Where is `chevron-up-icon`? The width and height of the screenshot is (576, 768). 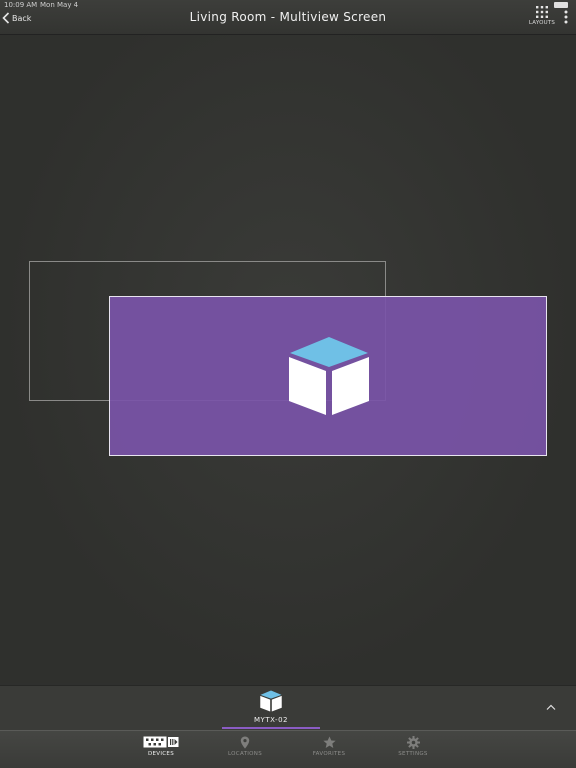
chevron-up-icon is located at coordinates (551, 707).